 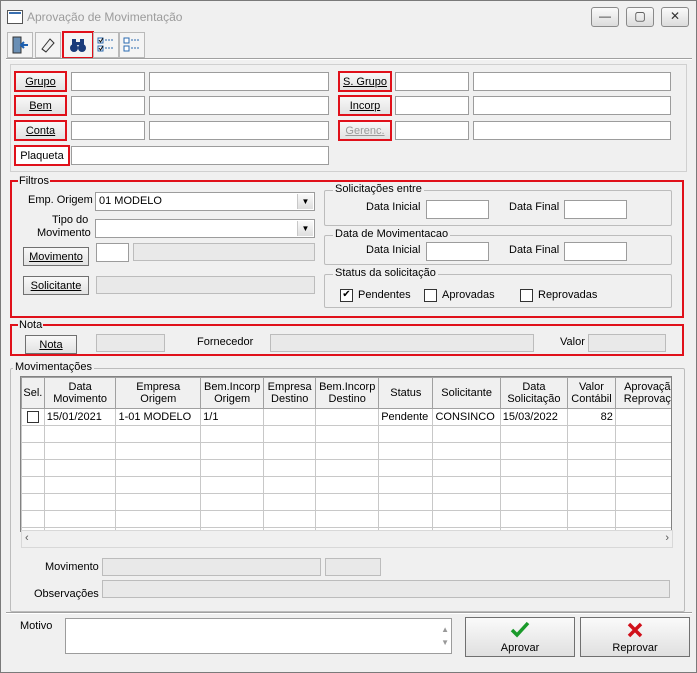 What do you see at coordinates (348, 16) in the screenshot?
I see `title-bar: Aprovação de Movimentação — ▢ ✕` at bounding box center [348, 16].